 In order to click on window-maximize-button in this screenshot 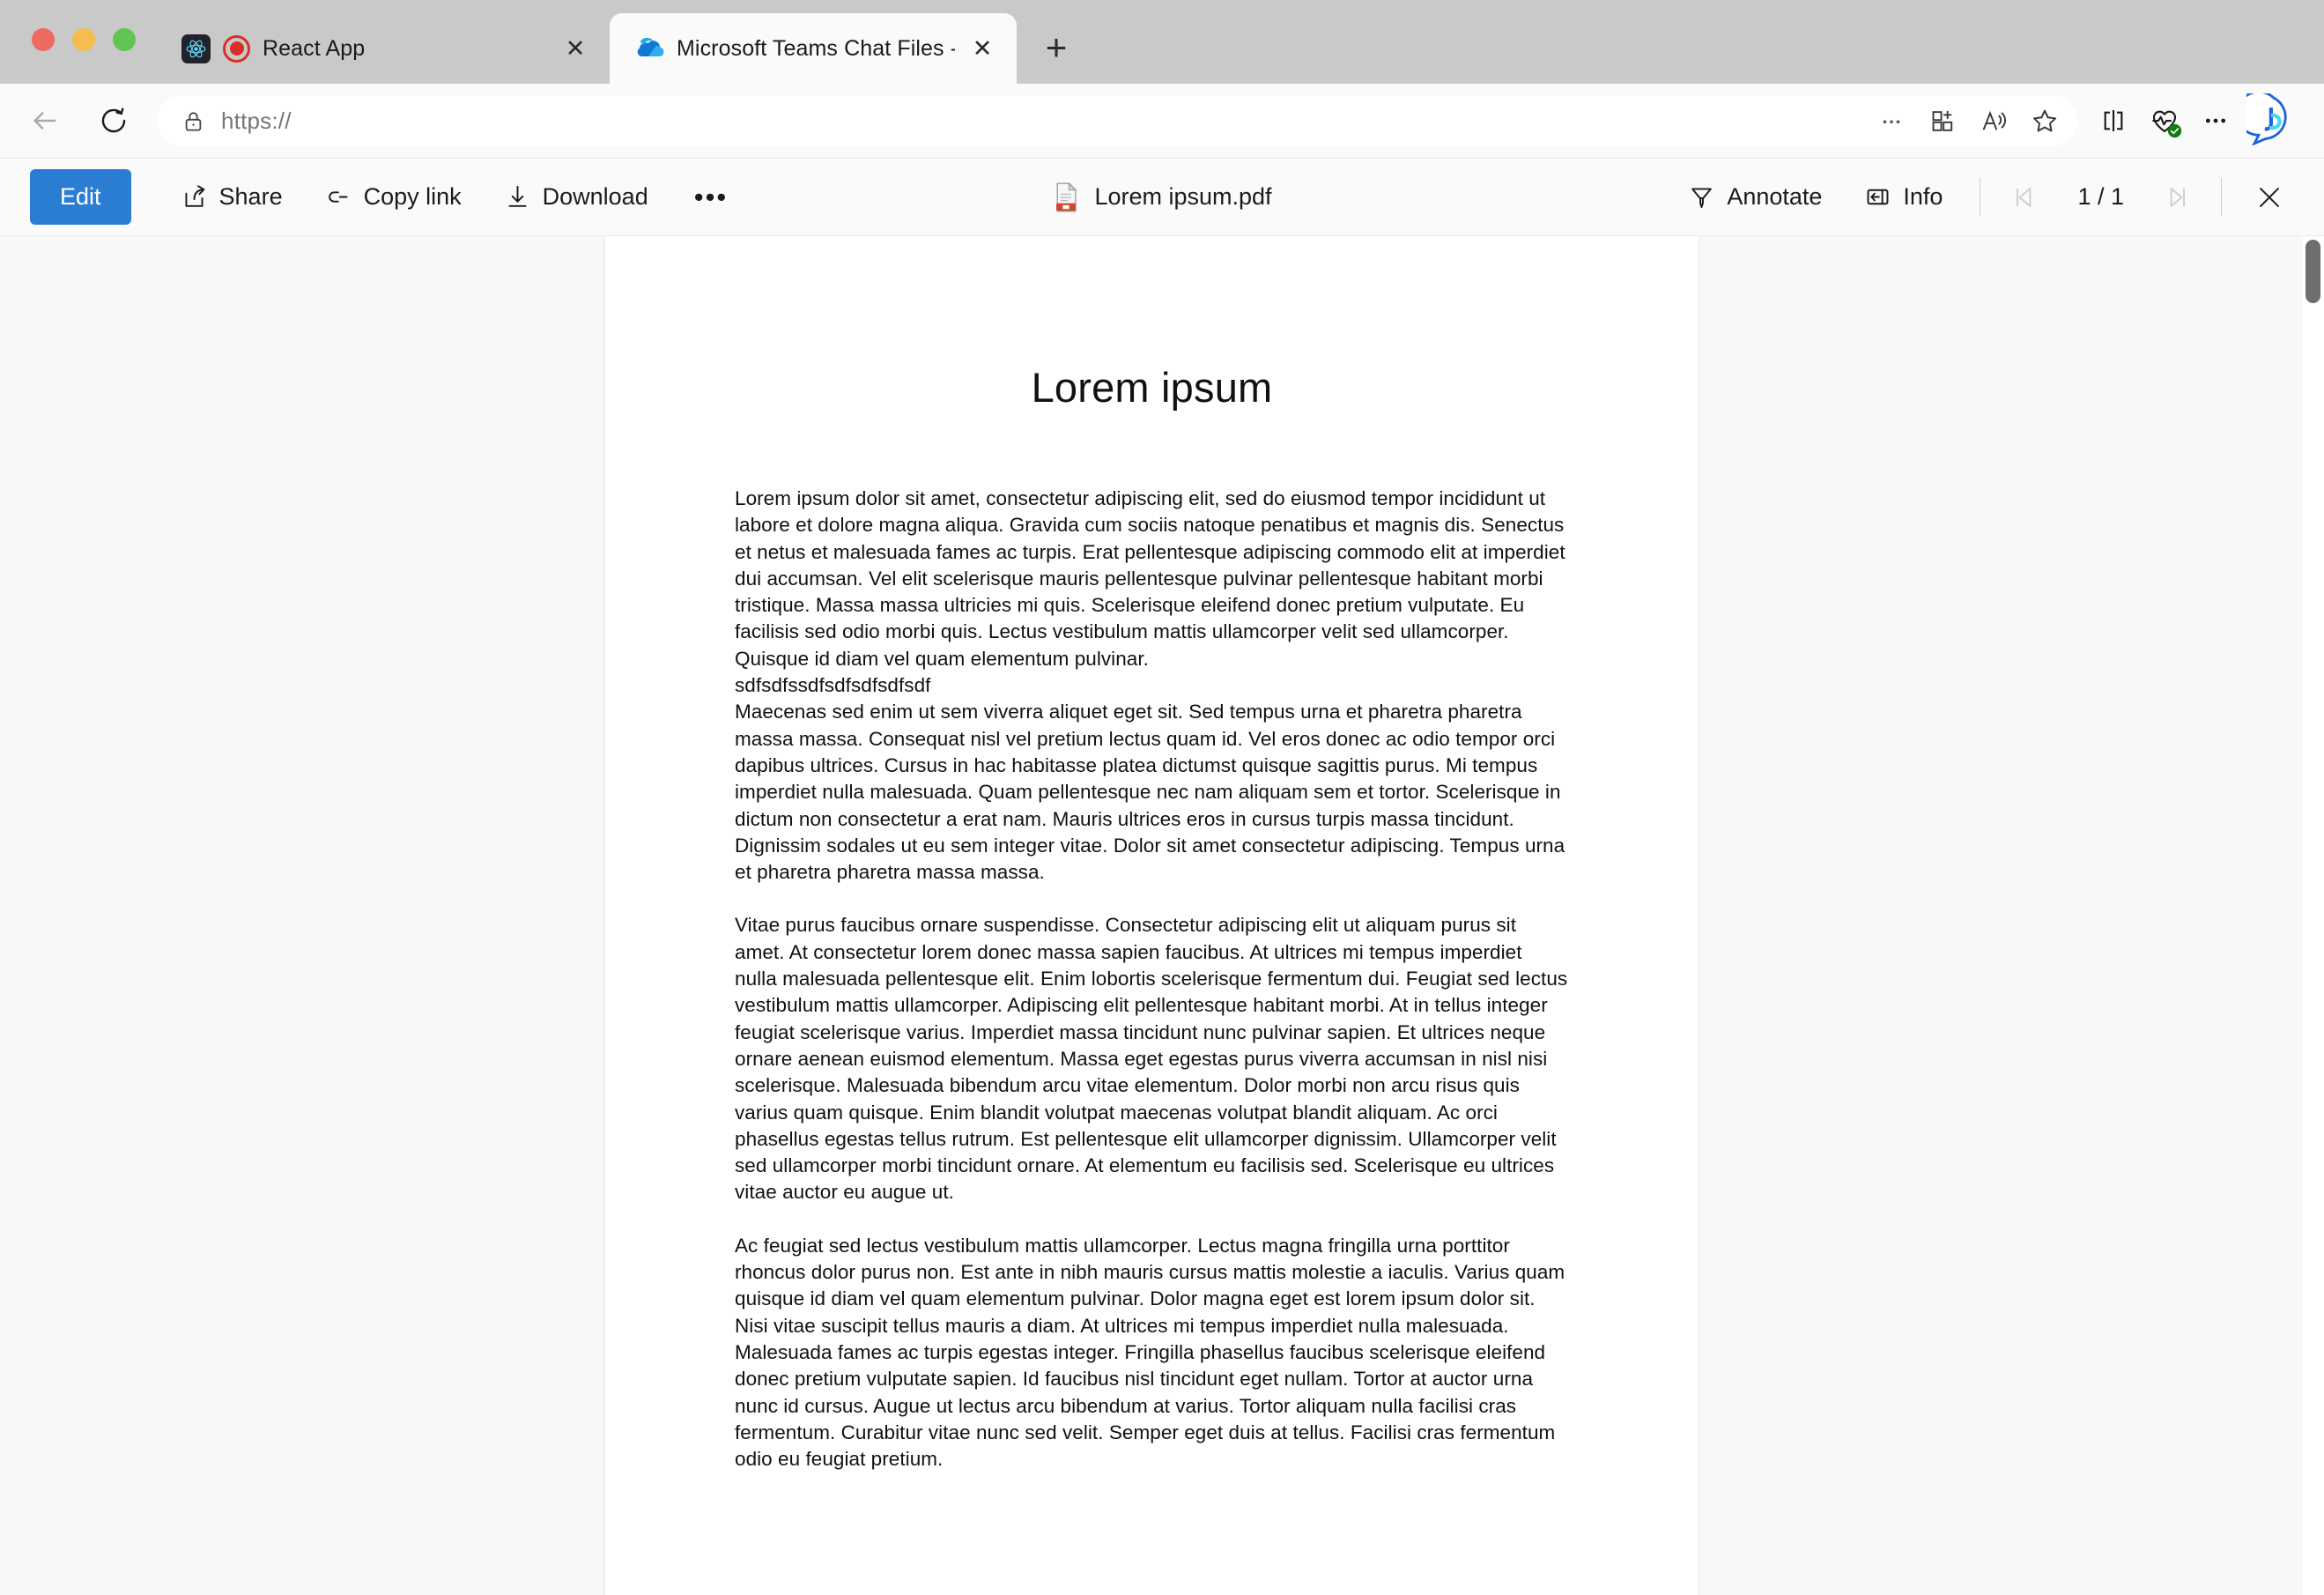, I will do `click(125, 39)`.